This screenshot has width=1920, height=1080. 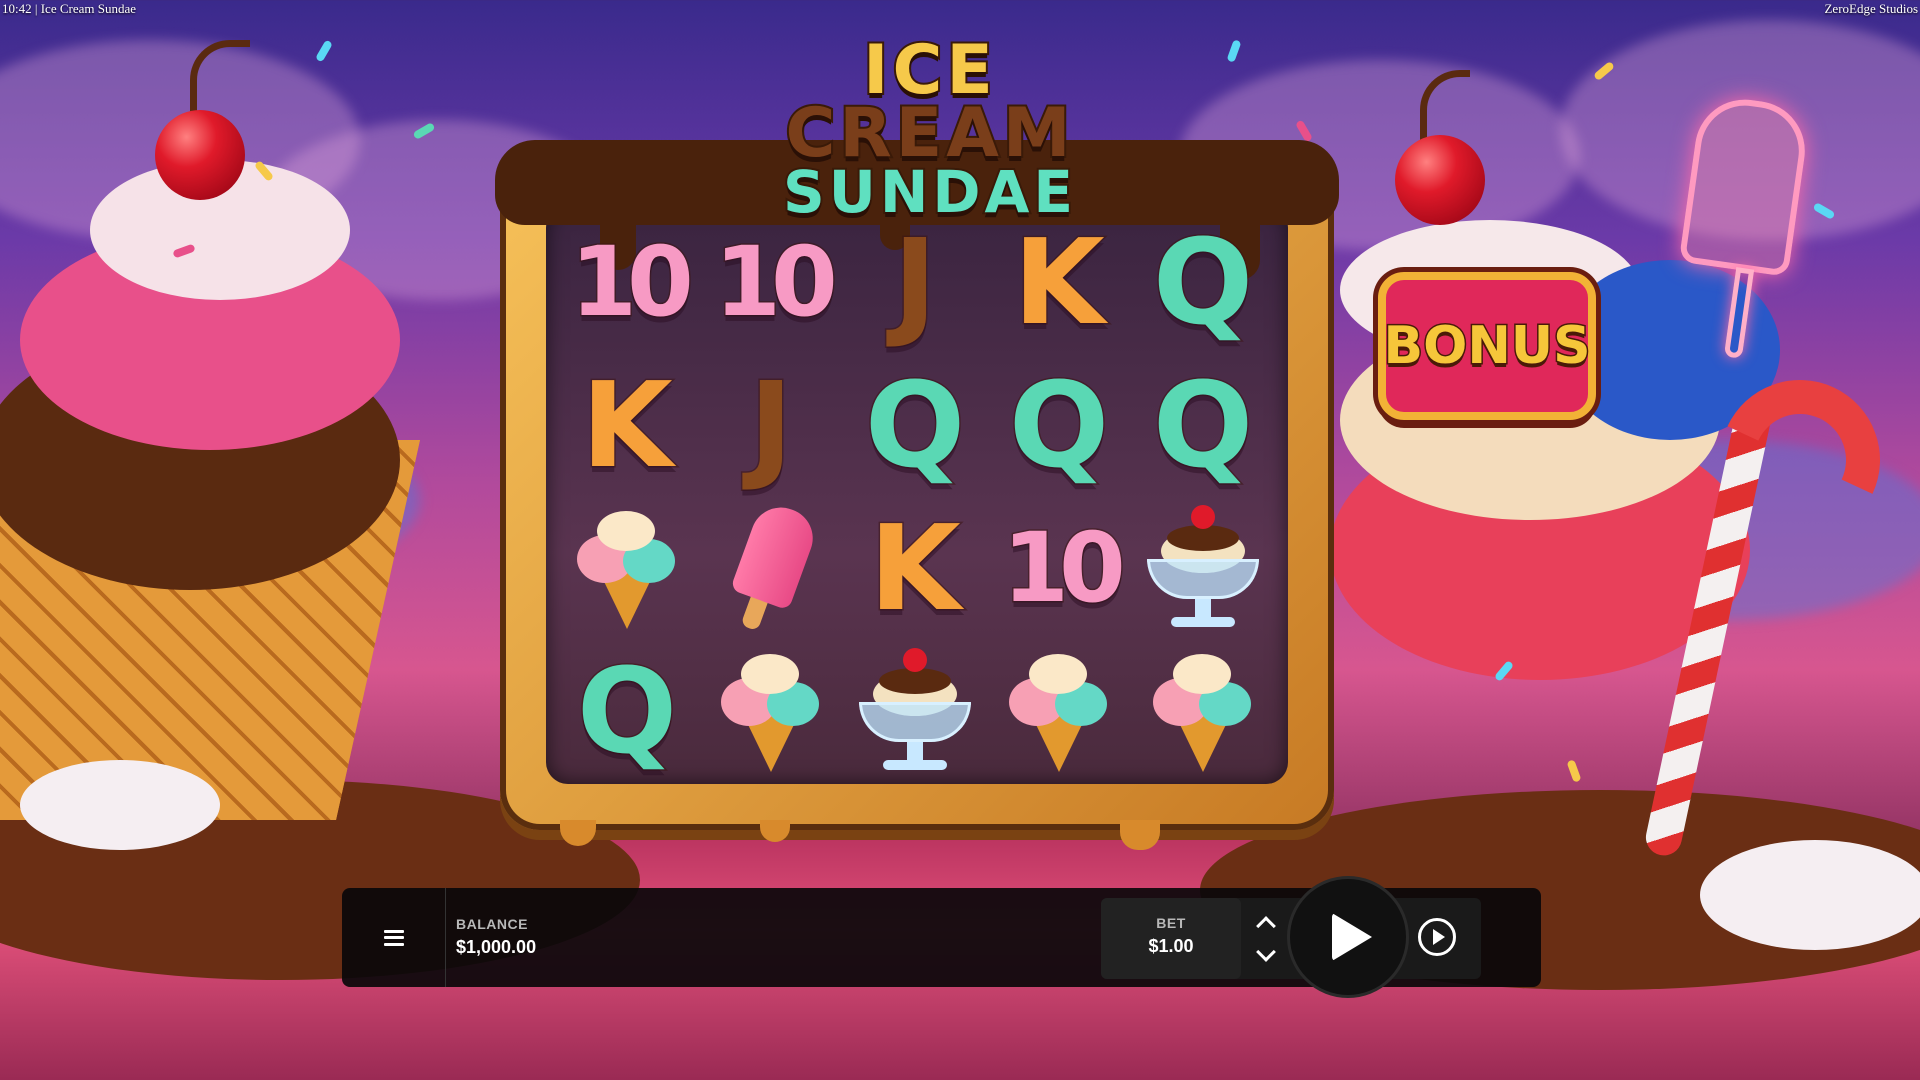 I want to click on logo-line-cream: CREAM, so click(x=929, y=133).